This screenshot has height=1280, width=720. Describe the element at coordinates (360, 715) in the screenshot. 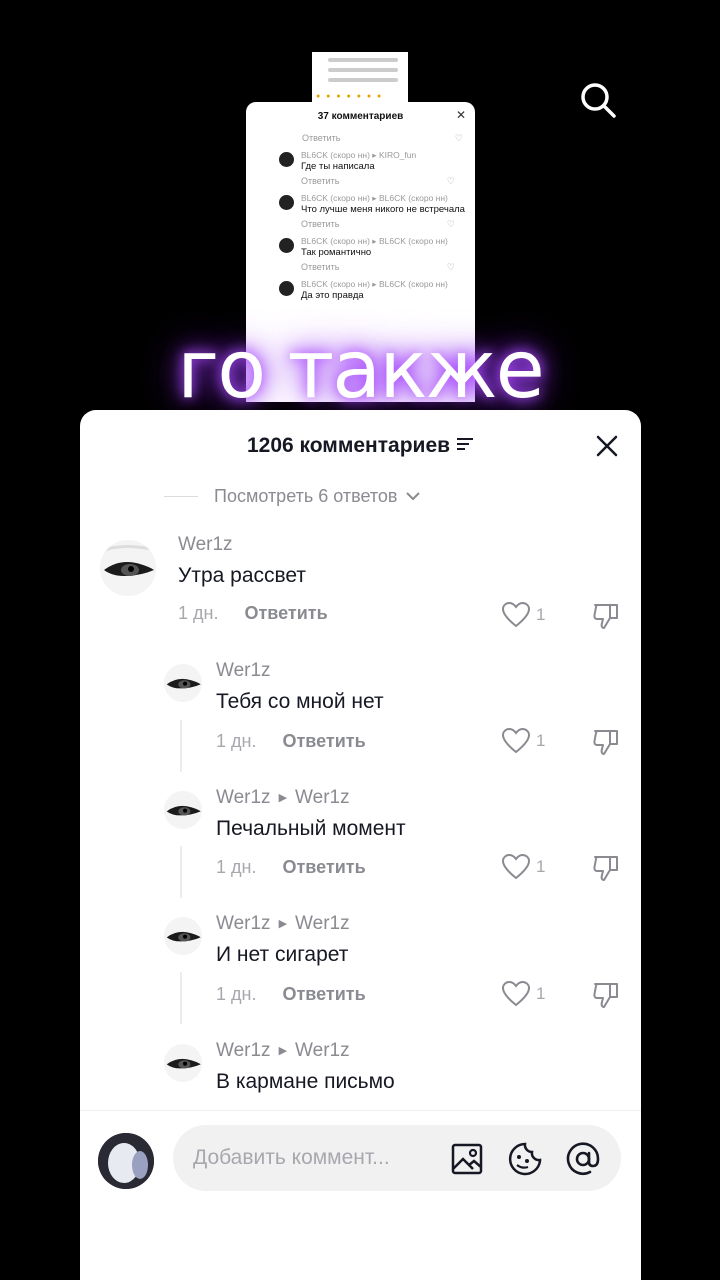

I see `comment-item: Wer1z Тебя со мной нет 1 дн. Ответить 1` at that location.